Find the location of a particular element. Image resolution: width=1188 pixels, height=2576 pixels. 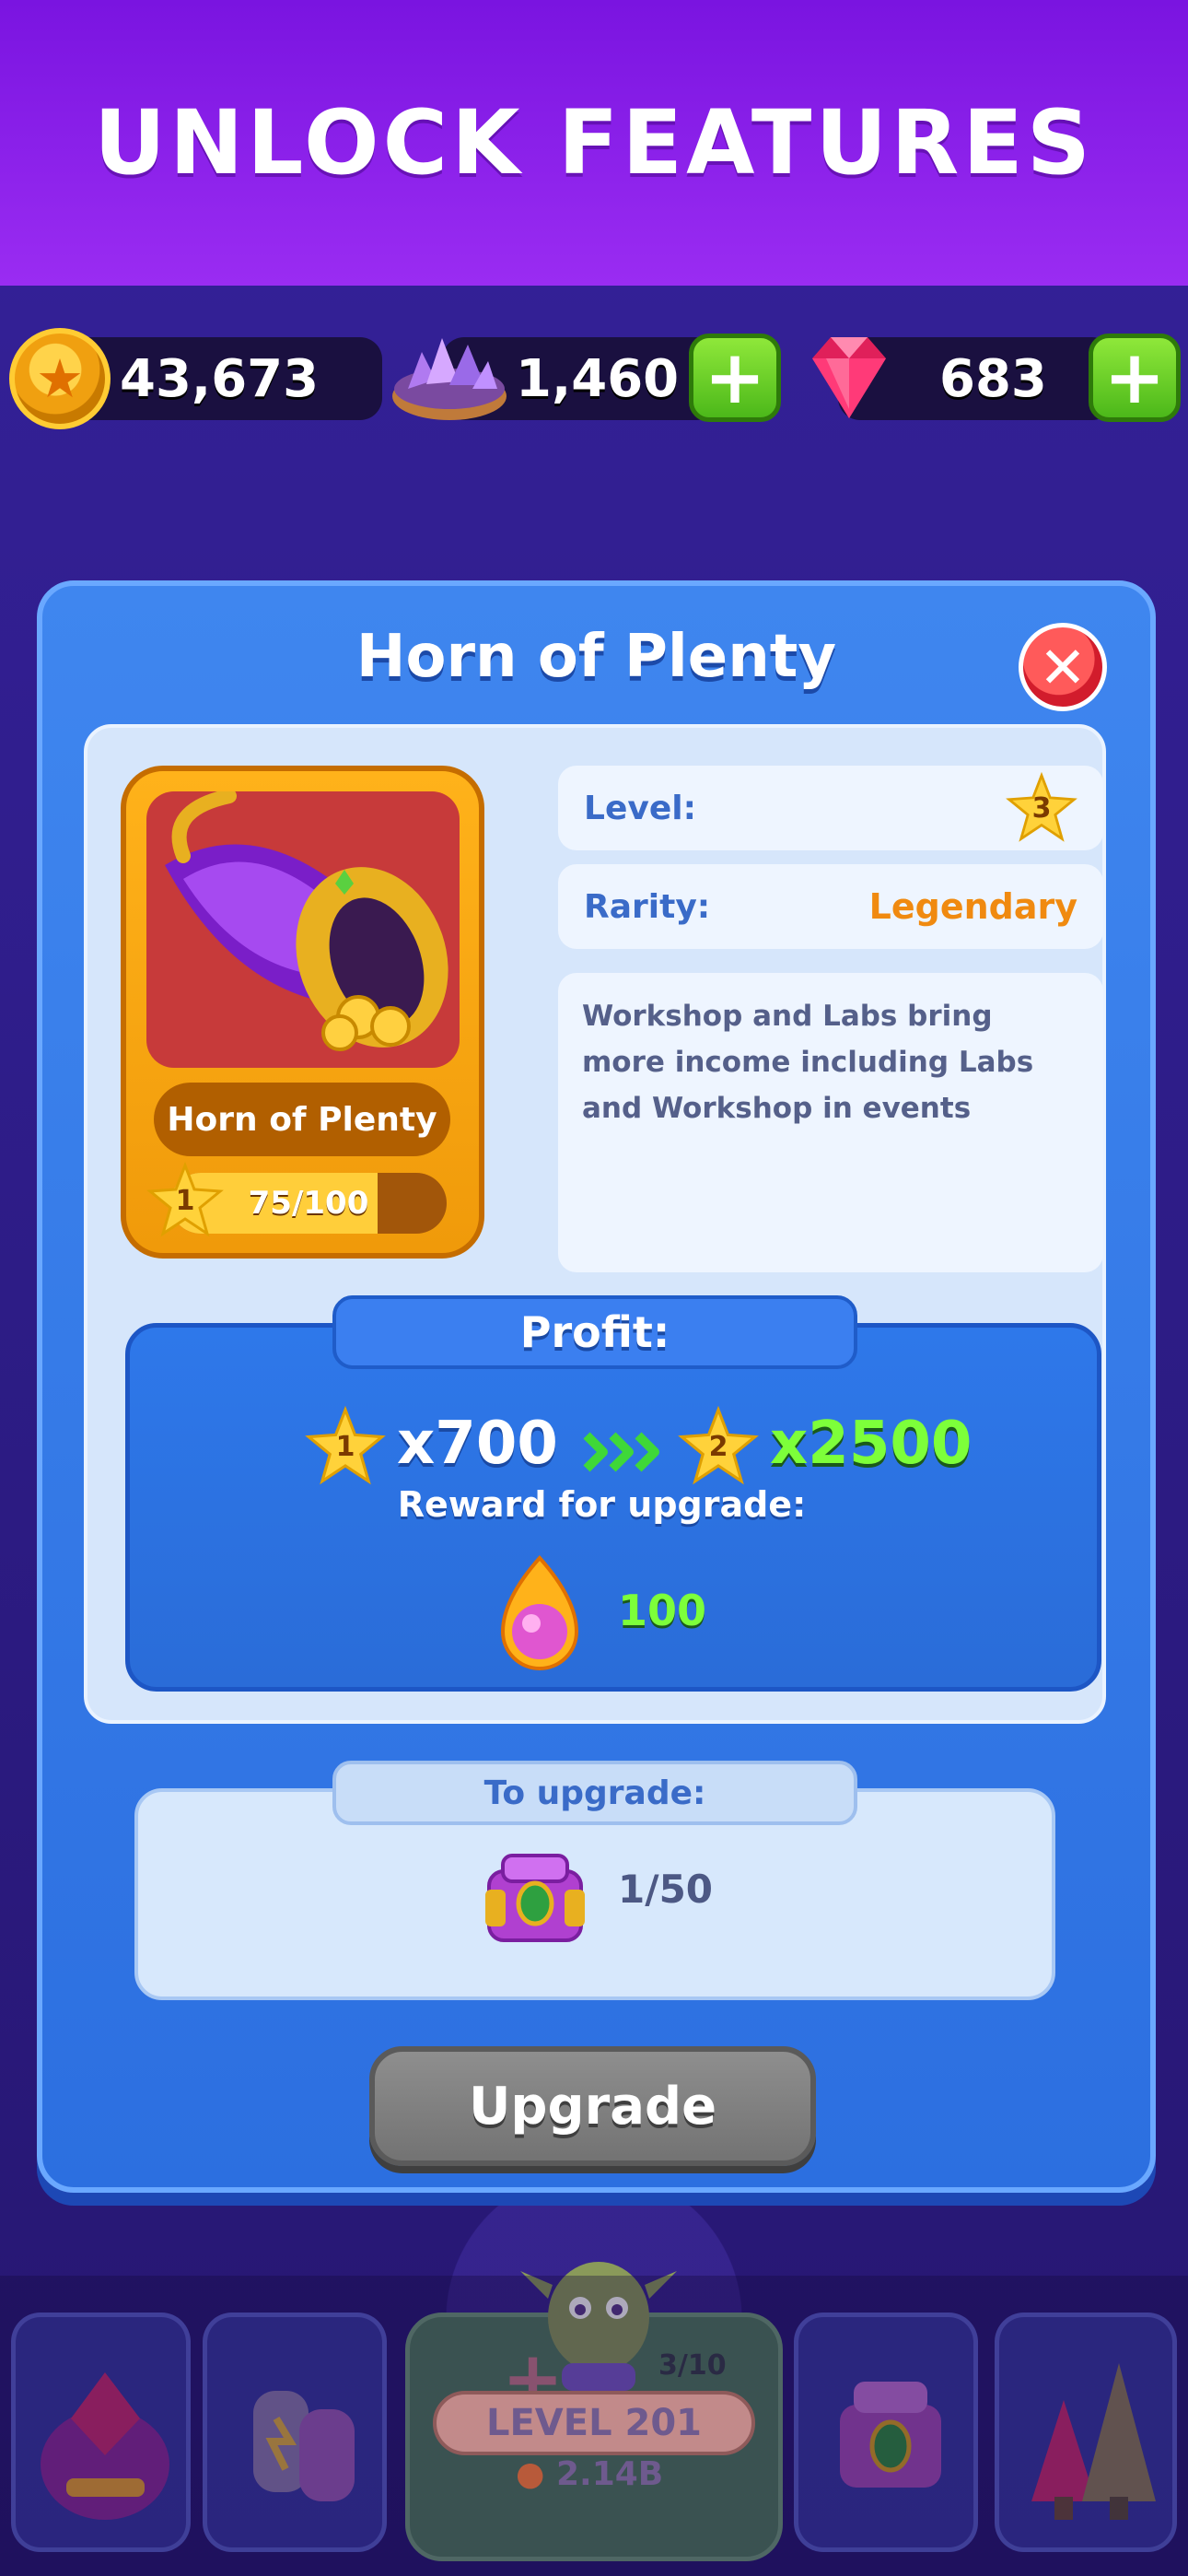

level-label: Level: is located at coordinates (640, 808).